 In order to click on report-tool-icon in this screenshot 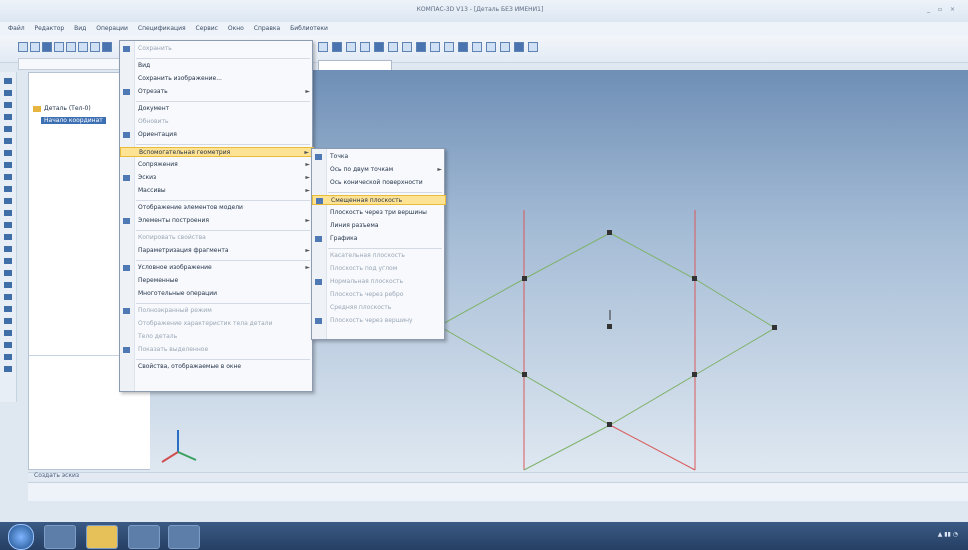, I will do `click(8, 357)`.